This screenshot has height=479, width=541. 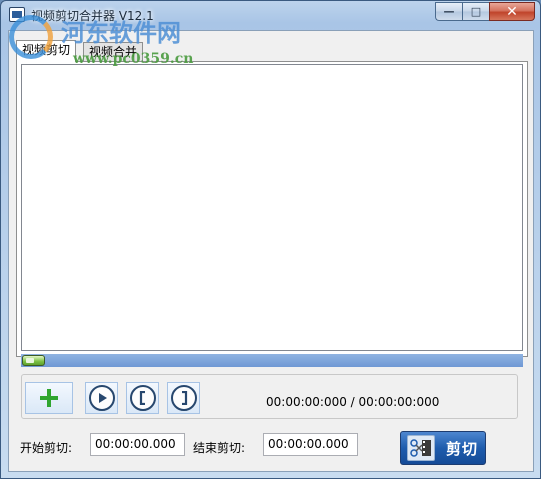 I want to click on cut-button-label: 剪切, so click(x=462, y=448).